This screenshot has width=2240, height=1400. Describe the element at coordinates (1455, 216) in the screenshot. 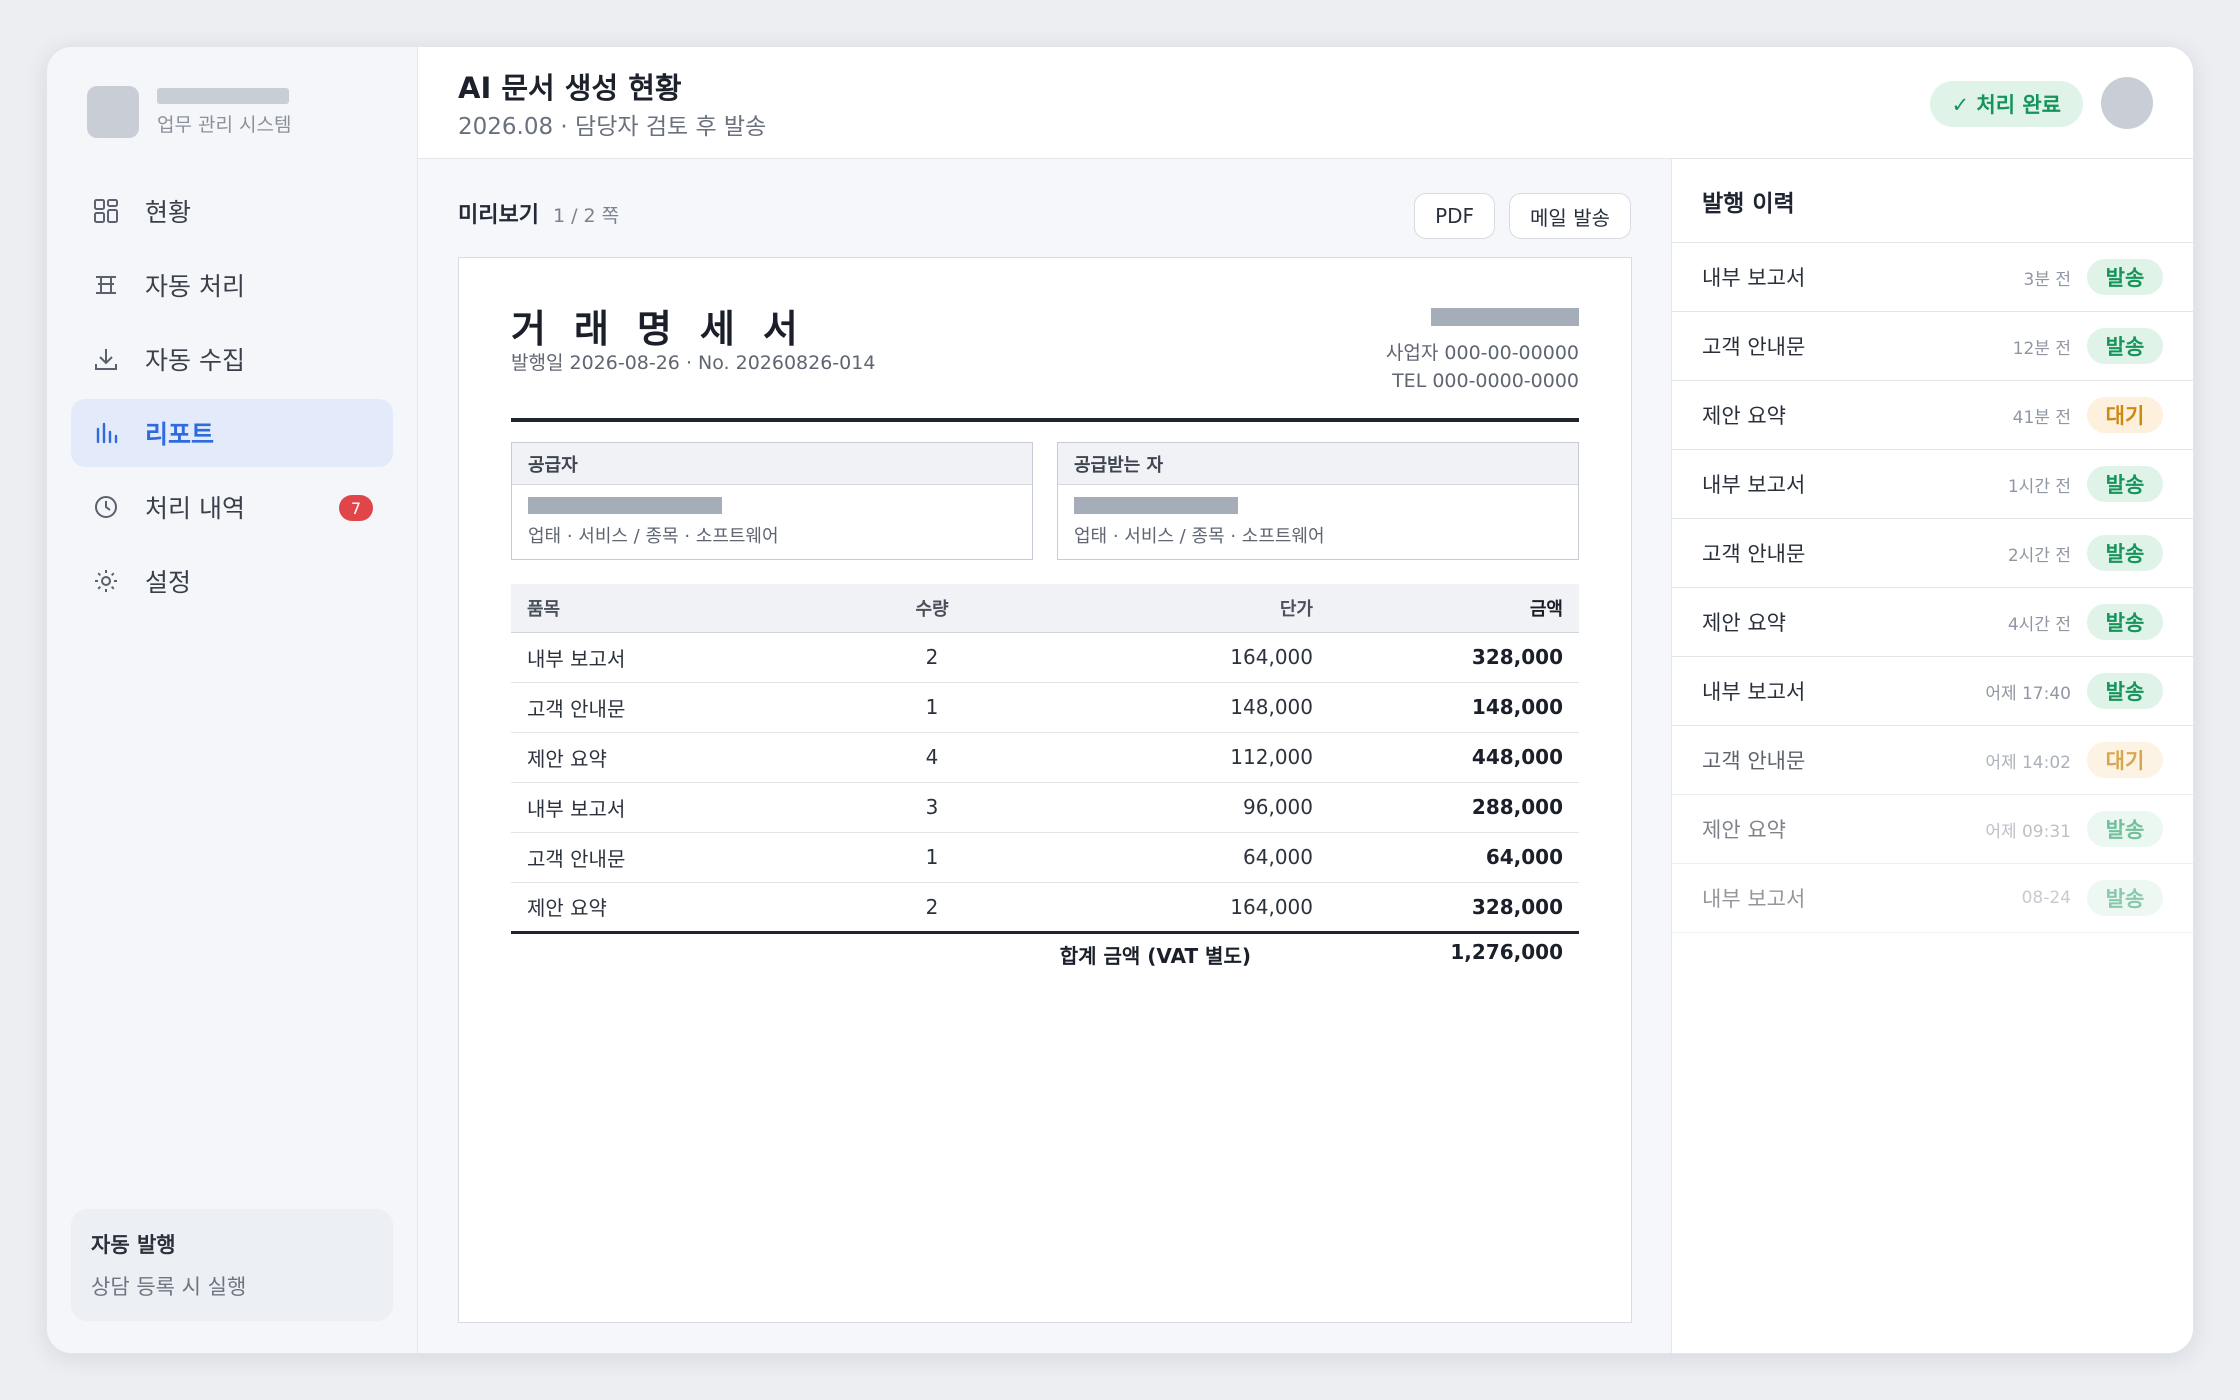

I see `pdf-button: PDF` at that location.